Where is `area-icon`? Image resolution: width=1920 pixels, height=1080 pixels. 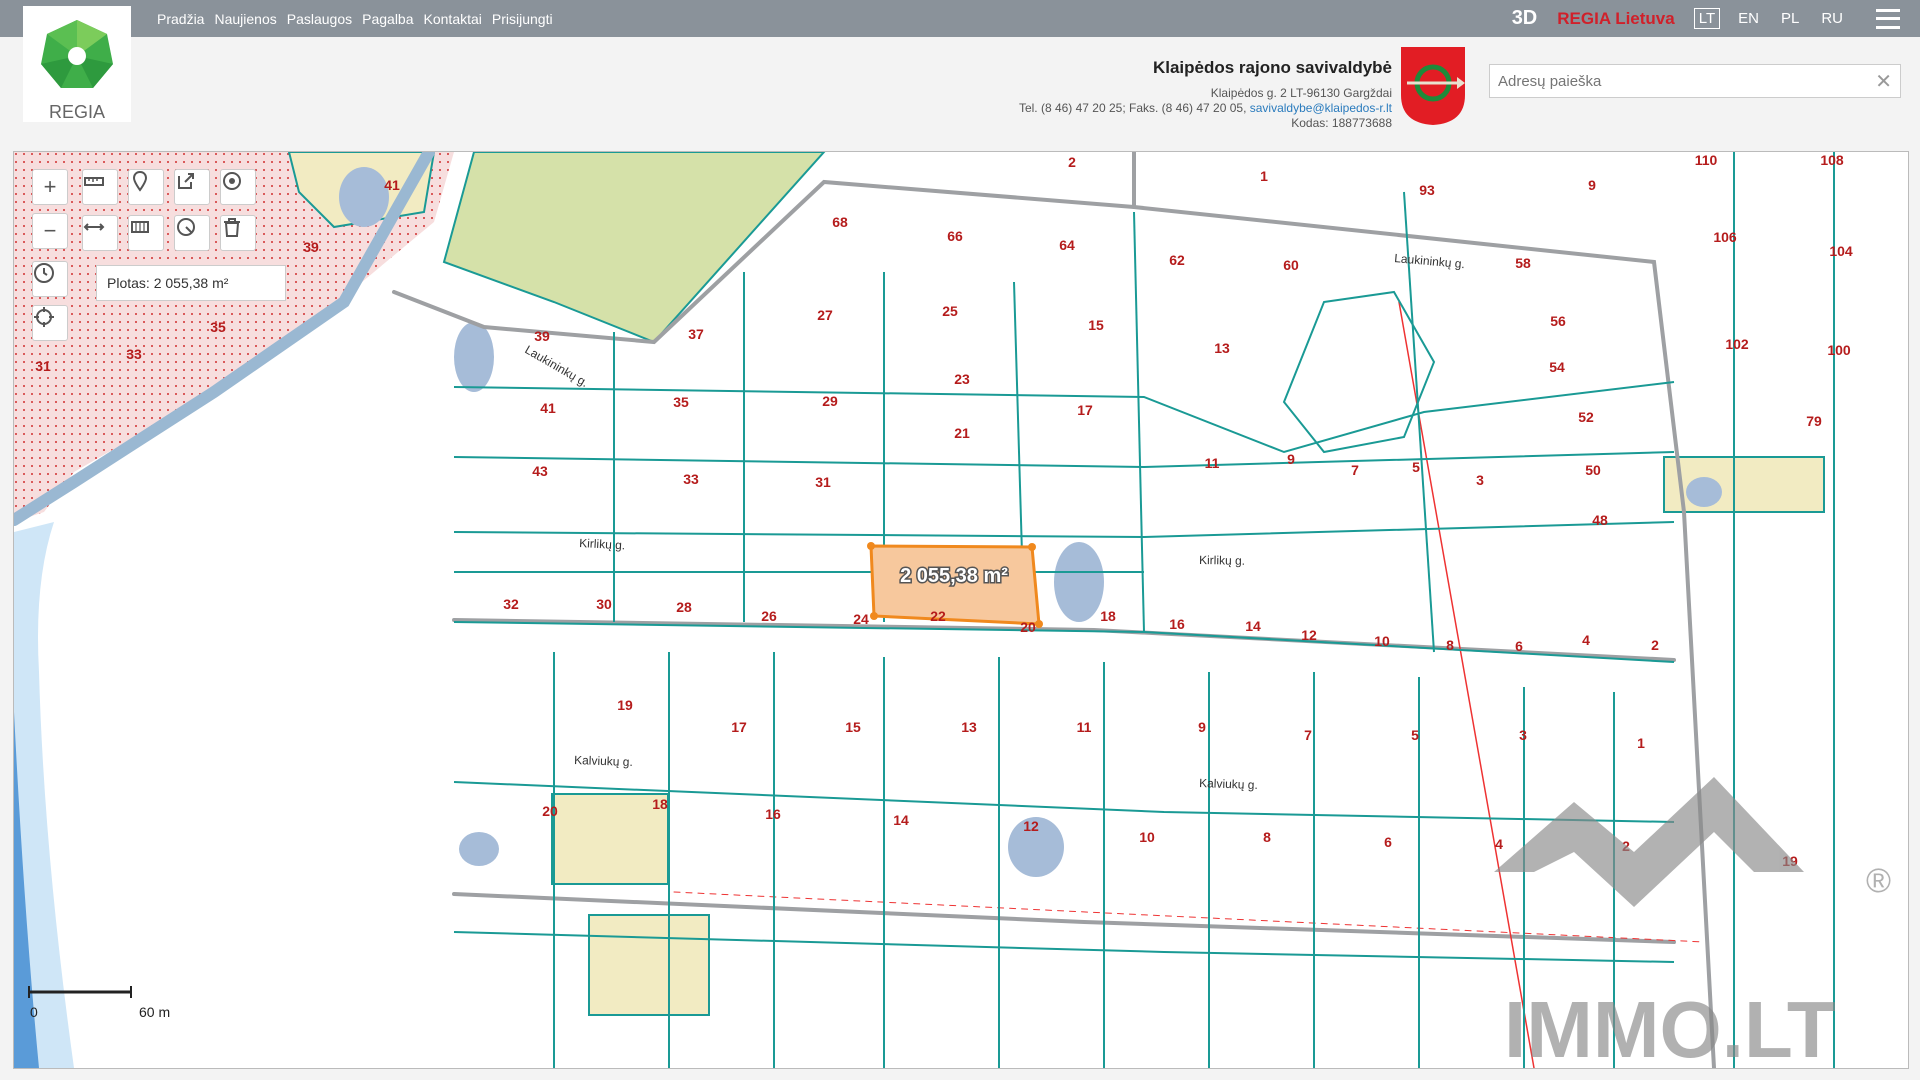
area-icon is located at coordinates (140, 227).